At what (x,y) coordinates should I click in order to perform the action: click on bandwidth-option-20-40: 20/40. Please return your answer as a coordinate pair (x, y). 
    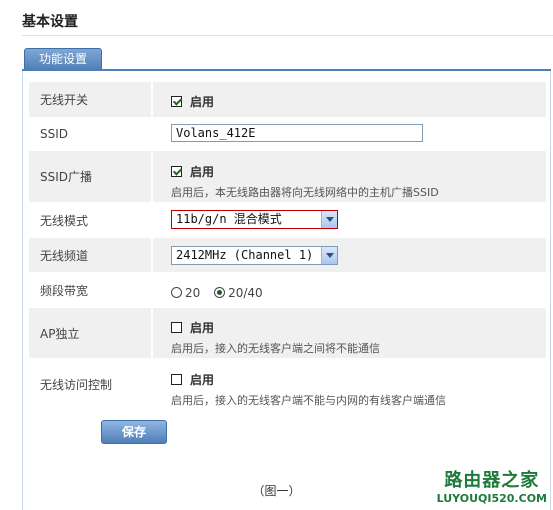
    Looking at the image, I should click on (245, 292).